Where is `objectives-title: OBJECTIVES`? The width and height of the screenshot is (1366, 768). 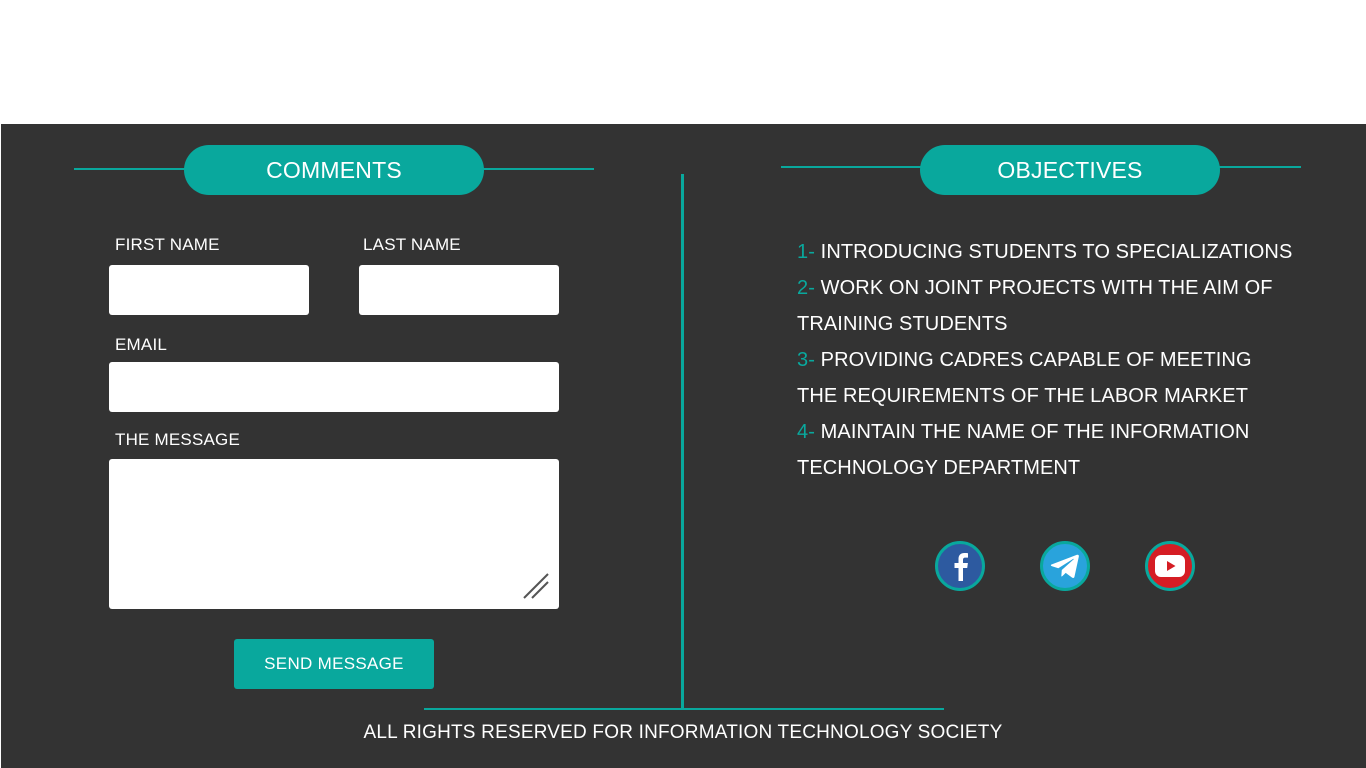 objectives-title: OBJECTIVES is located at coordinates (1070, 170).